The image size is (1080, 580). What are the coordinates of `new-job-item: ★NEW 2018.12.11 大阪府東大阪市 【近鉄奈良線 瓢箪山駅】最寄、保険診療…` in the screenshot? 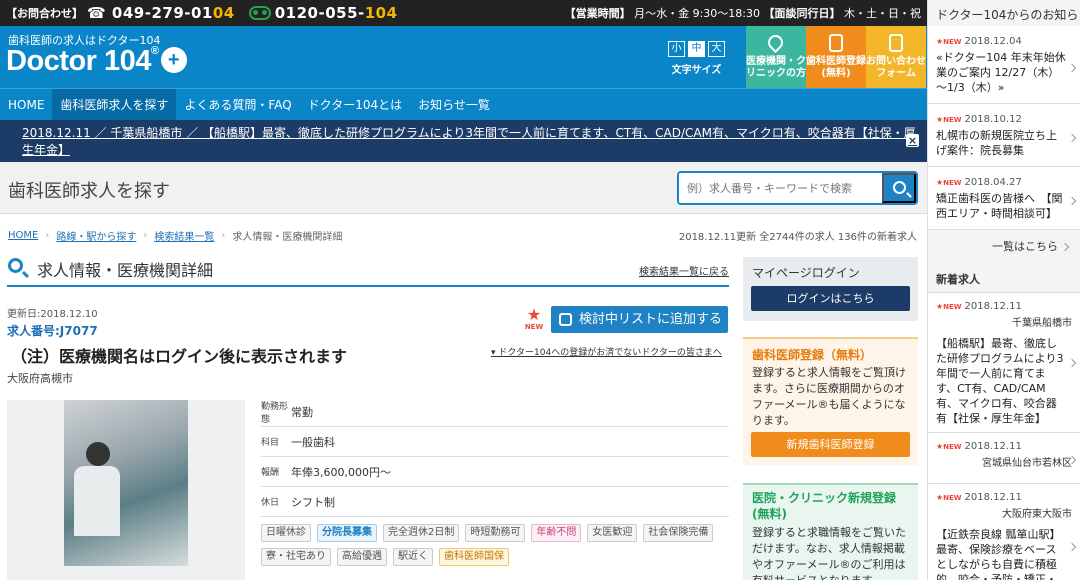 It's located at (1004, 531).